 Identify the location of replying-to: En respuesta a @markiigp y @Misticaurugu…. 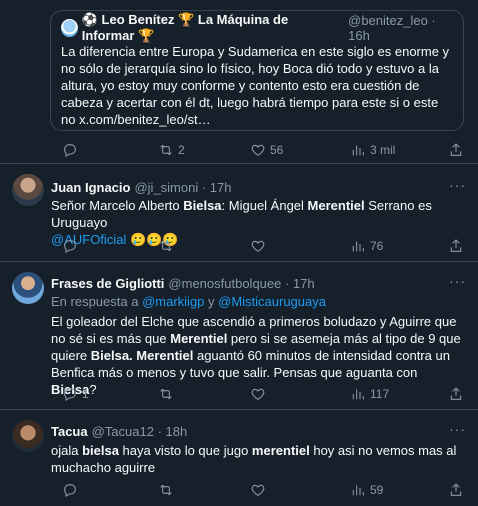
(188, 301).